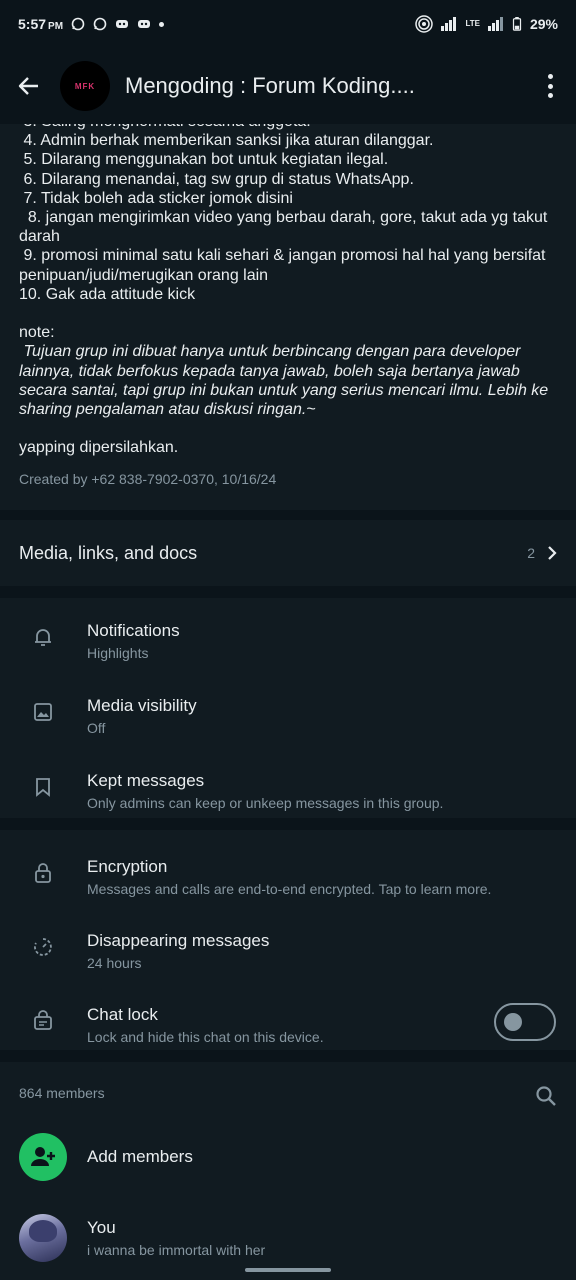 The height and width of the screenshot is (1280, 576). What do you see at coordinates (43, 712) in the screenshot?
I see `image-icon` at bounding box center [43, 712].